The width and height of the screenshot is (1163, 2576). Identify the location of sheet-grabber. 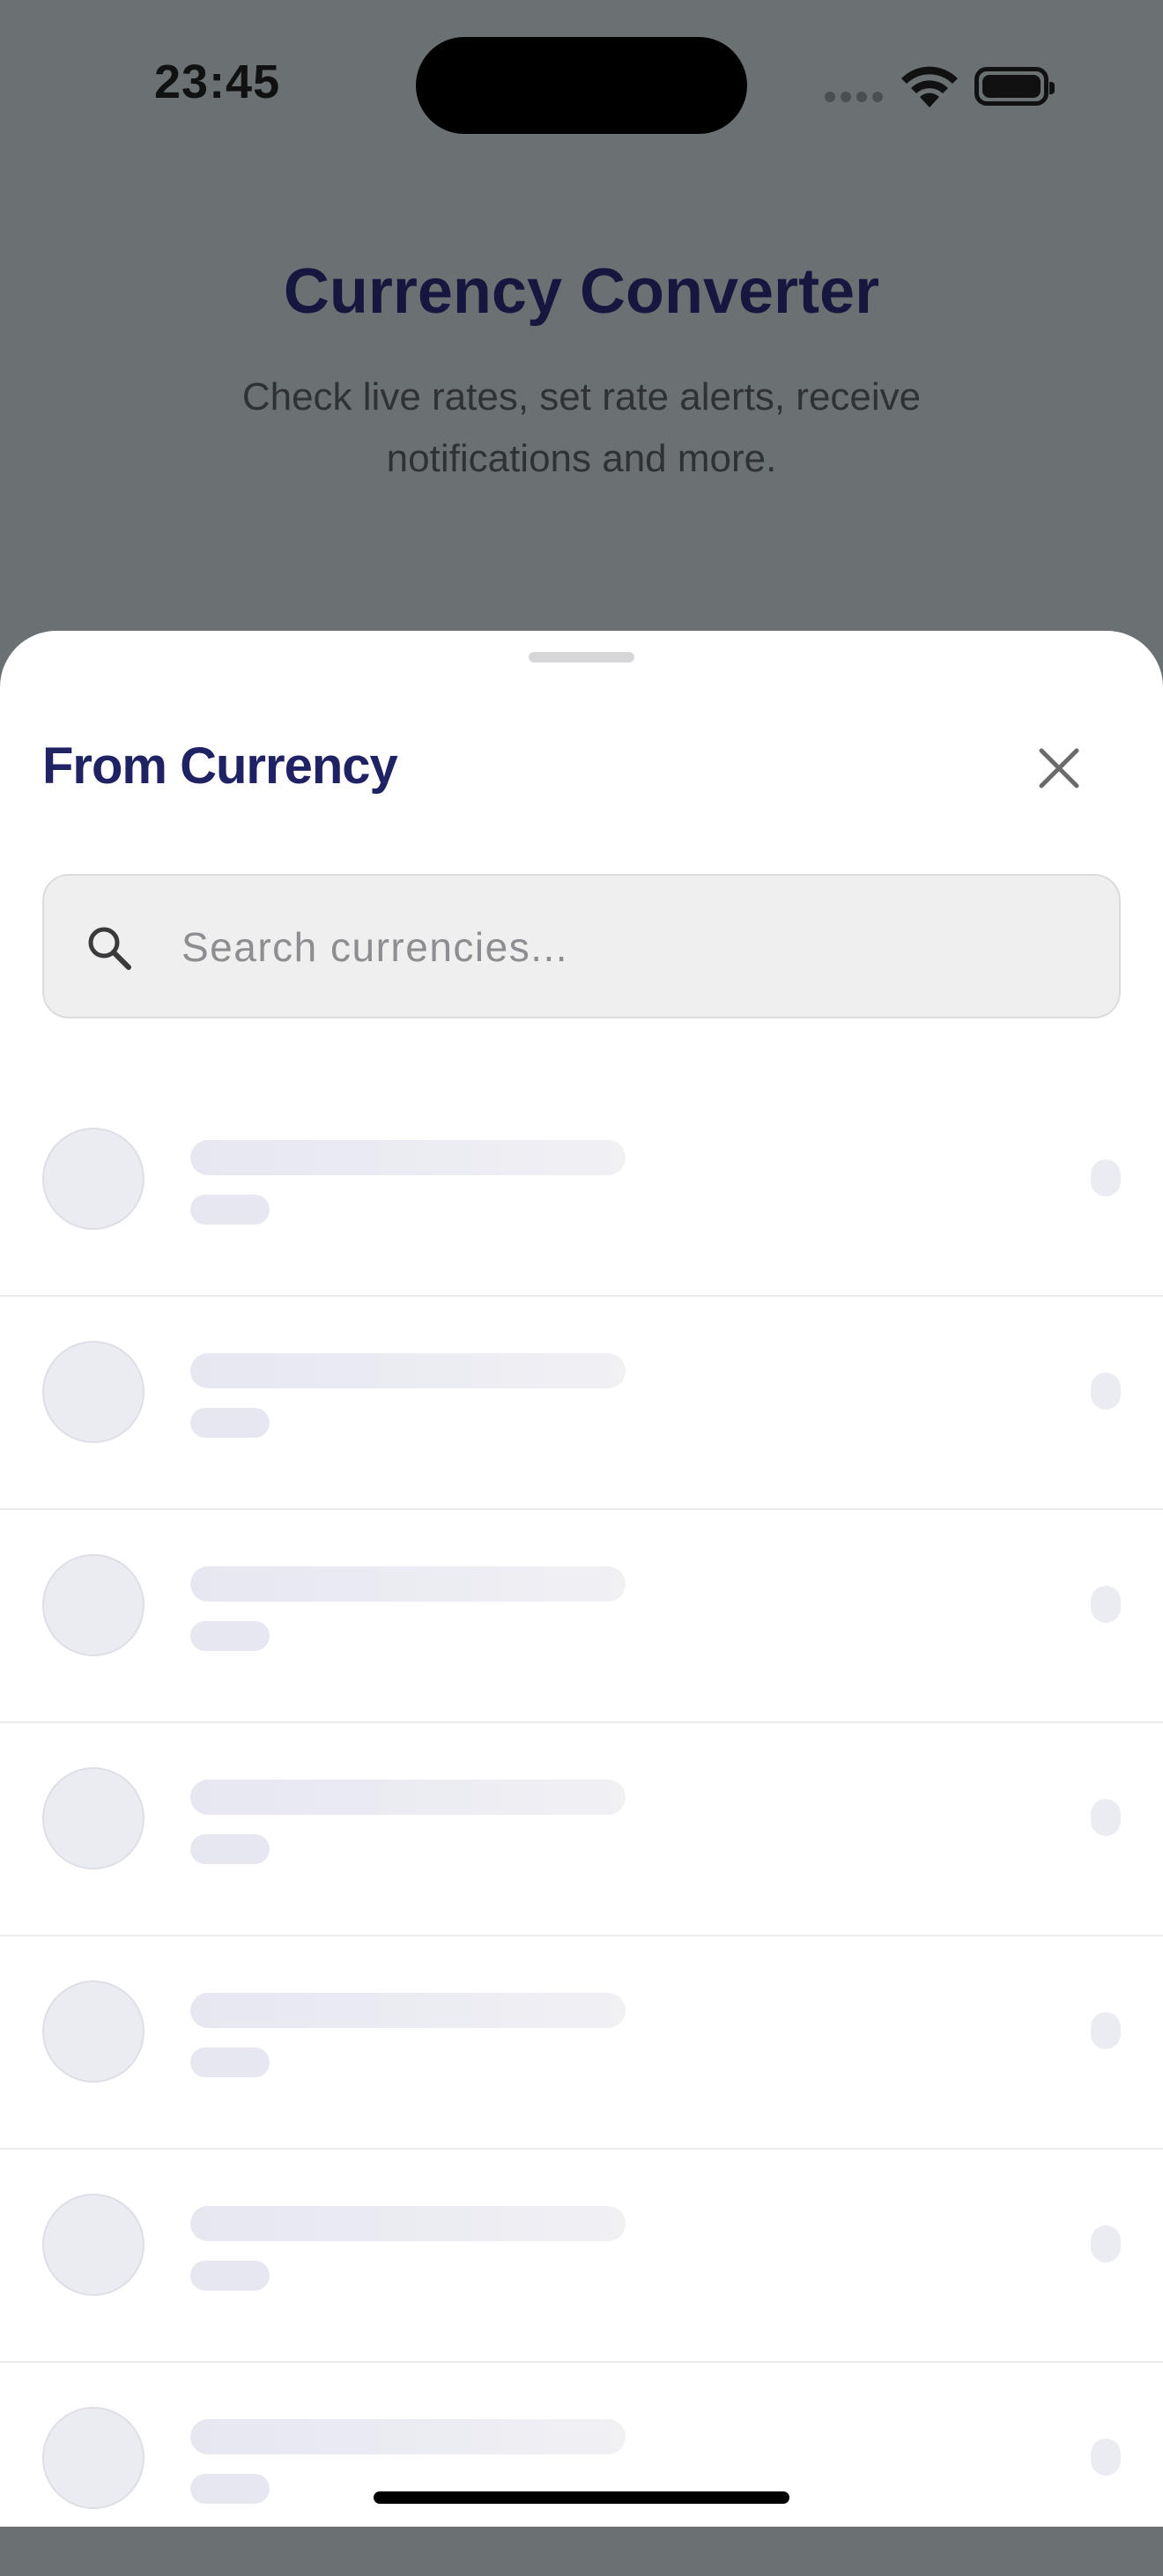
(581, 658).